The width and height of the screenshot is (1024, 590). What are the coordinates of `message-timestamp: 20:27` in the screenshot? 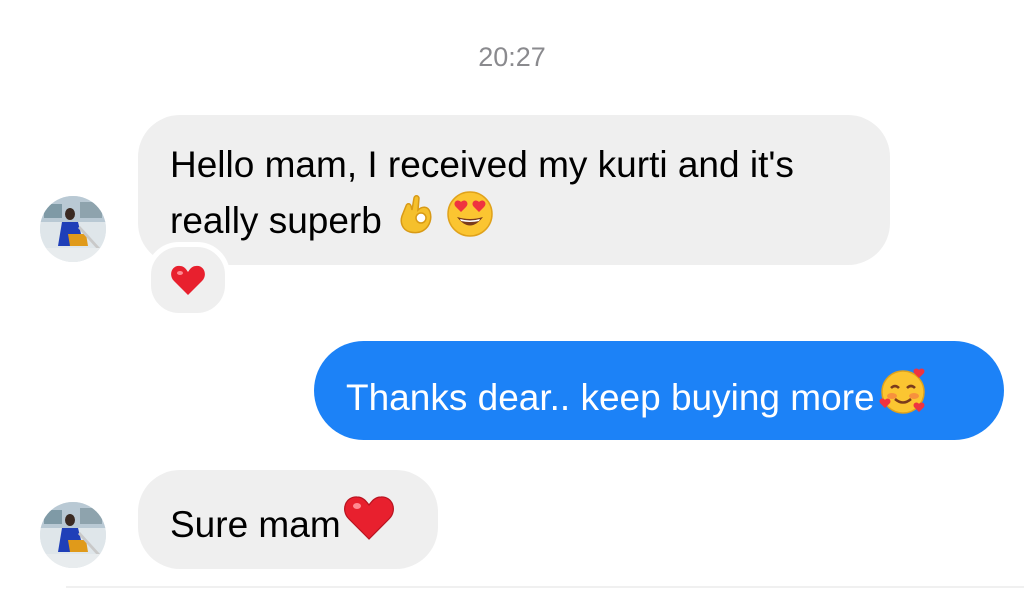 It's located at (512, 57).